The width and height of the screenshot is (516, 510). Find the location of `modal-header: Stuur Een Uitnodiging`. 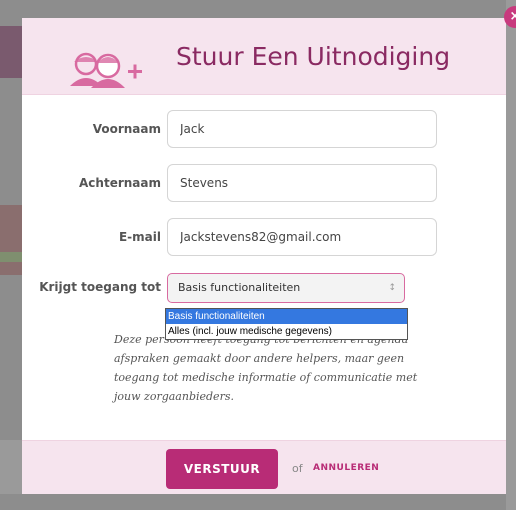

modal-header: Stuur Een Uitnodiging is located at coordinates (264, 56).